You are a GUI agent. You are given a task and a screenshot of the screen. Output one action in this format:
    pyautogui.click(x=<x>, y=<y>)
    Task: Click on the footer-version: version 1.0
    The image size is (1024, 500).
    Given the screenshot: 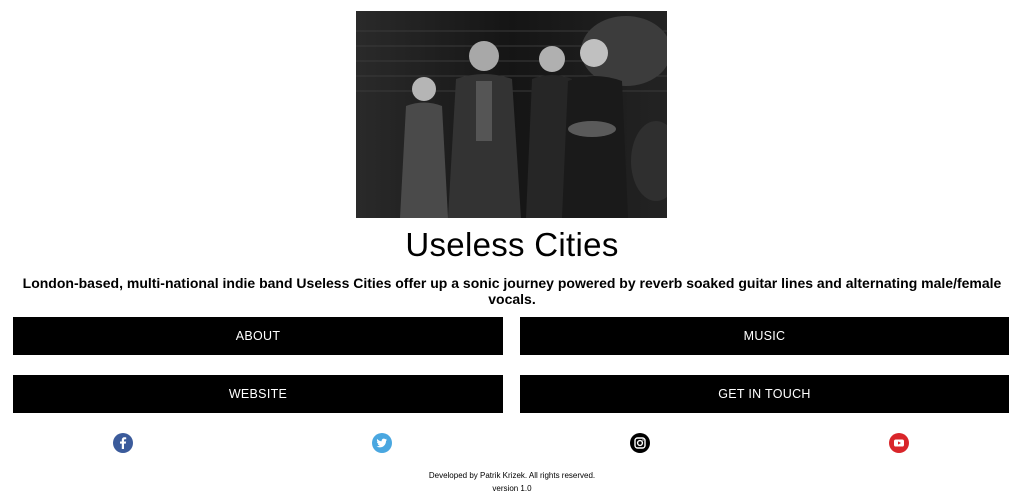 What is the action you would take?
    pyautogui.click(x=512, y=488)
    